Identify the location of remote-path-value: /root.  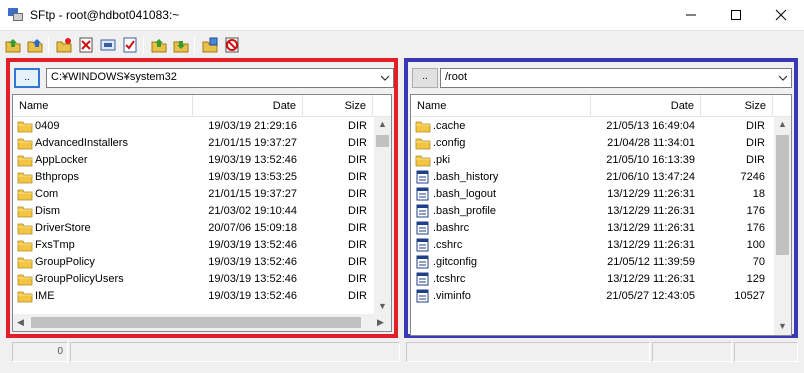
(456, 77).